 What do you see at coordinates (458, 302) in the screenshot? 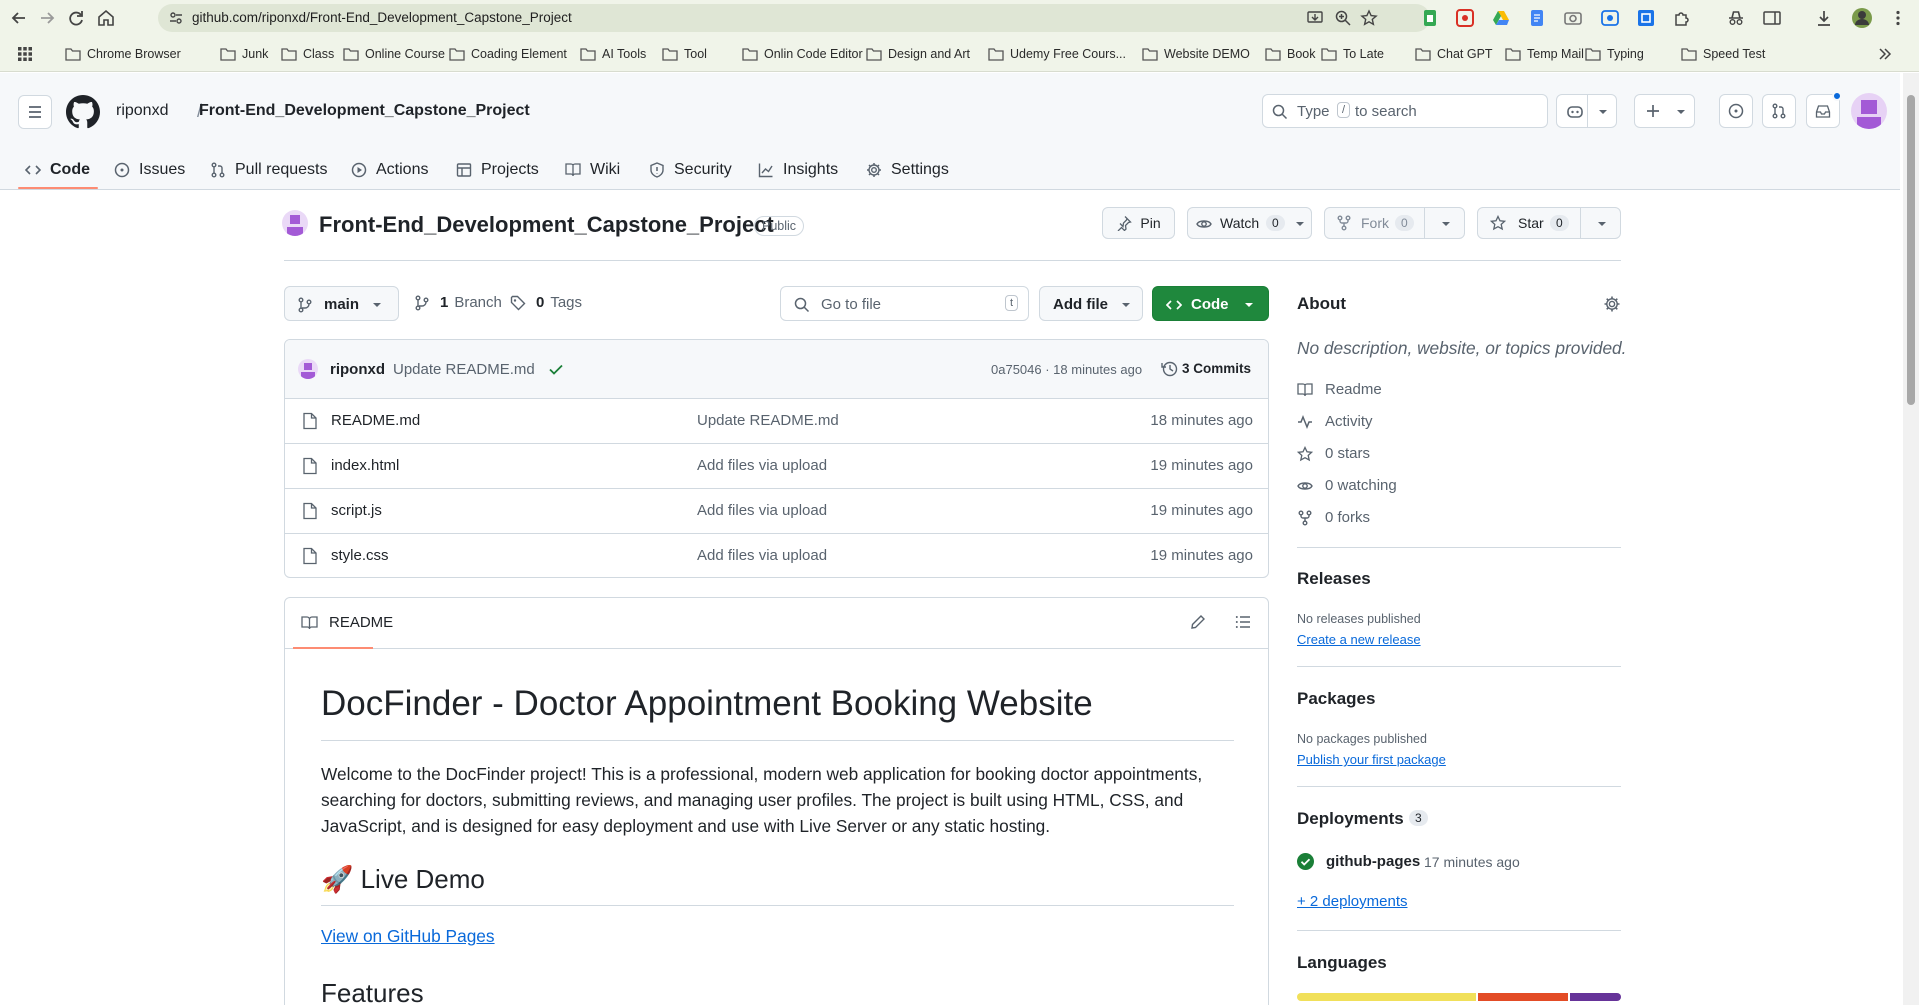
I see `branches-link: 1 Branch` at bounding box center [458, 302].